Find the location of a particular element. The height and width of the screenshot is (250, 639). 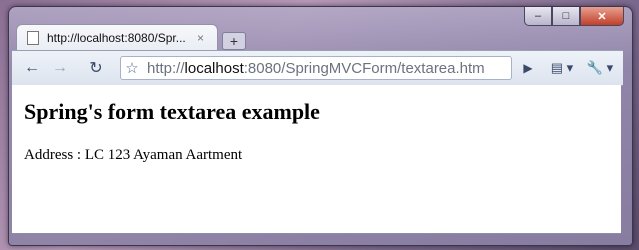

forward-button: → is located at coordinates (60, 68).